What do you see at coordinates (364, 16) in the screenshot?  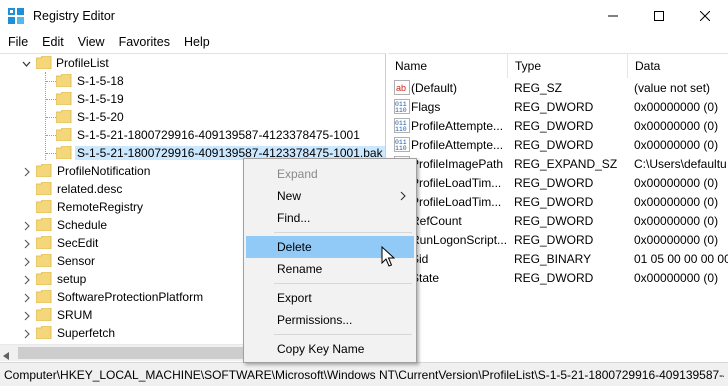 I see `title-bar: Registry Editor` at bounding box center [364, 16].